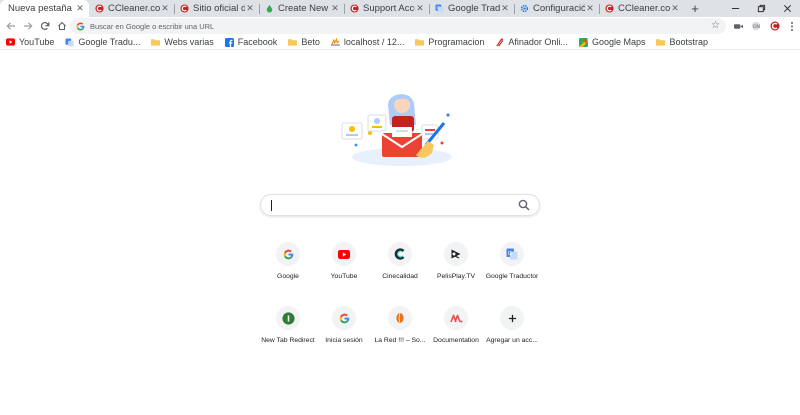 This screenshot has height=415, width=800. I want to click on facebook-icon, so click(229, 42).